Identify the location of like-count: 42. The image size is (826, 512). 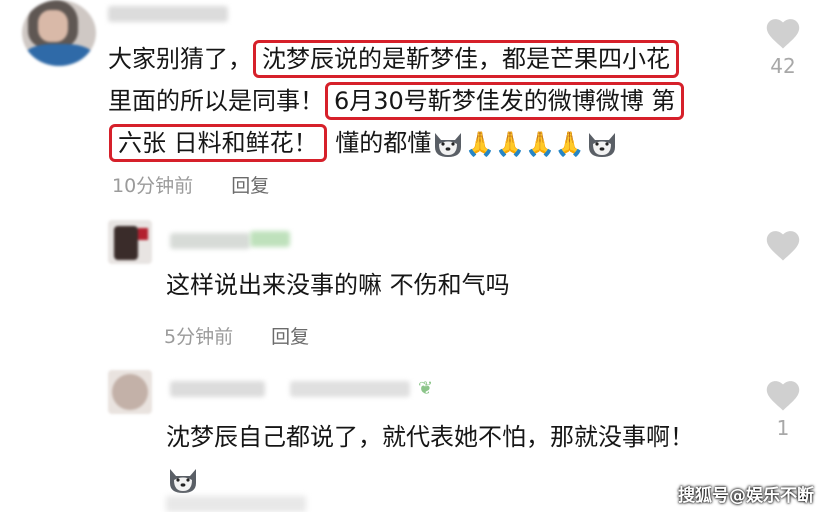
(783, 66).